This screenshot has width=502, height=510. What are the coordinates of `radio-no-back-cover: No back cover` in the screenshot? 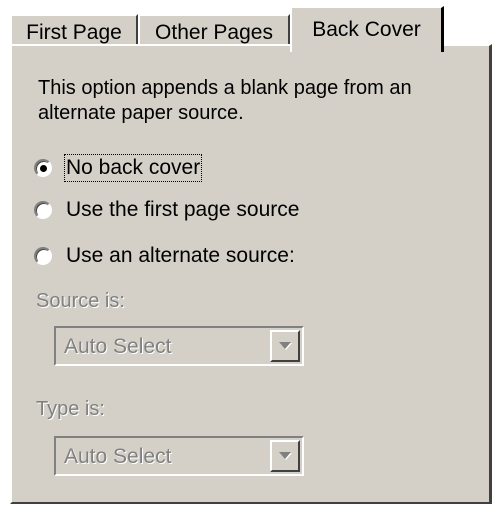 It's located at (118, 168).